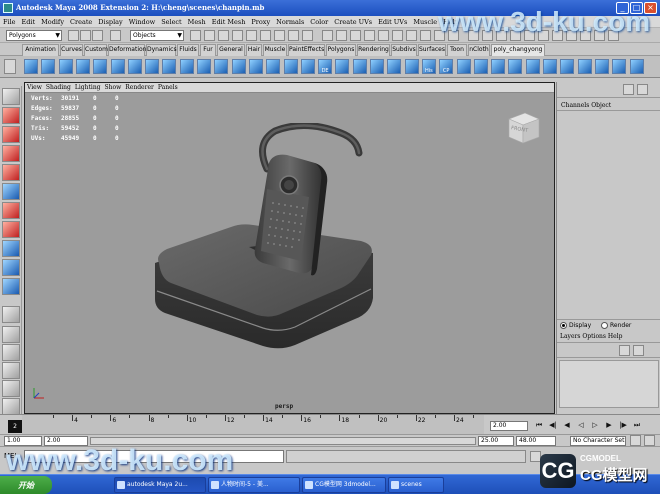 The height and width of the screenshot is (494, 660). Describe the element at coordinates (479, 50) in the screenshot. I see `shelf-tab-ncloth: nCloth` at that location.